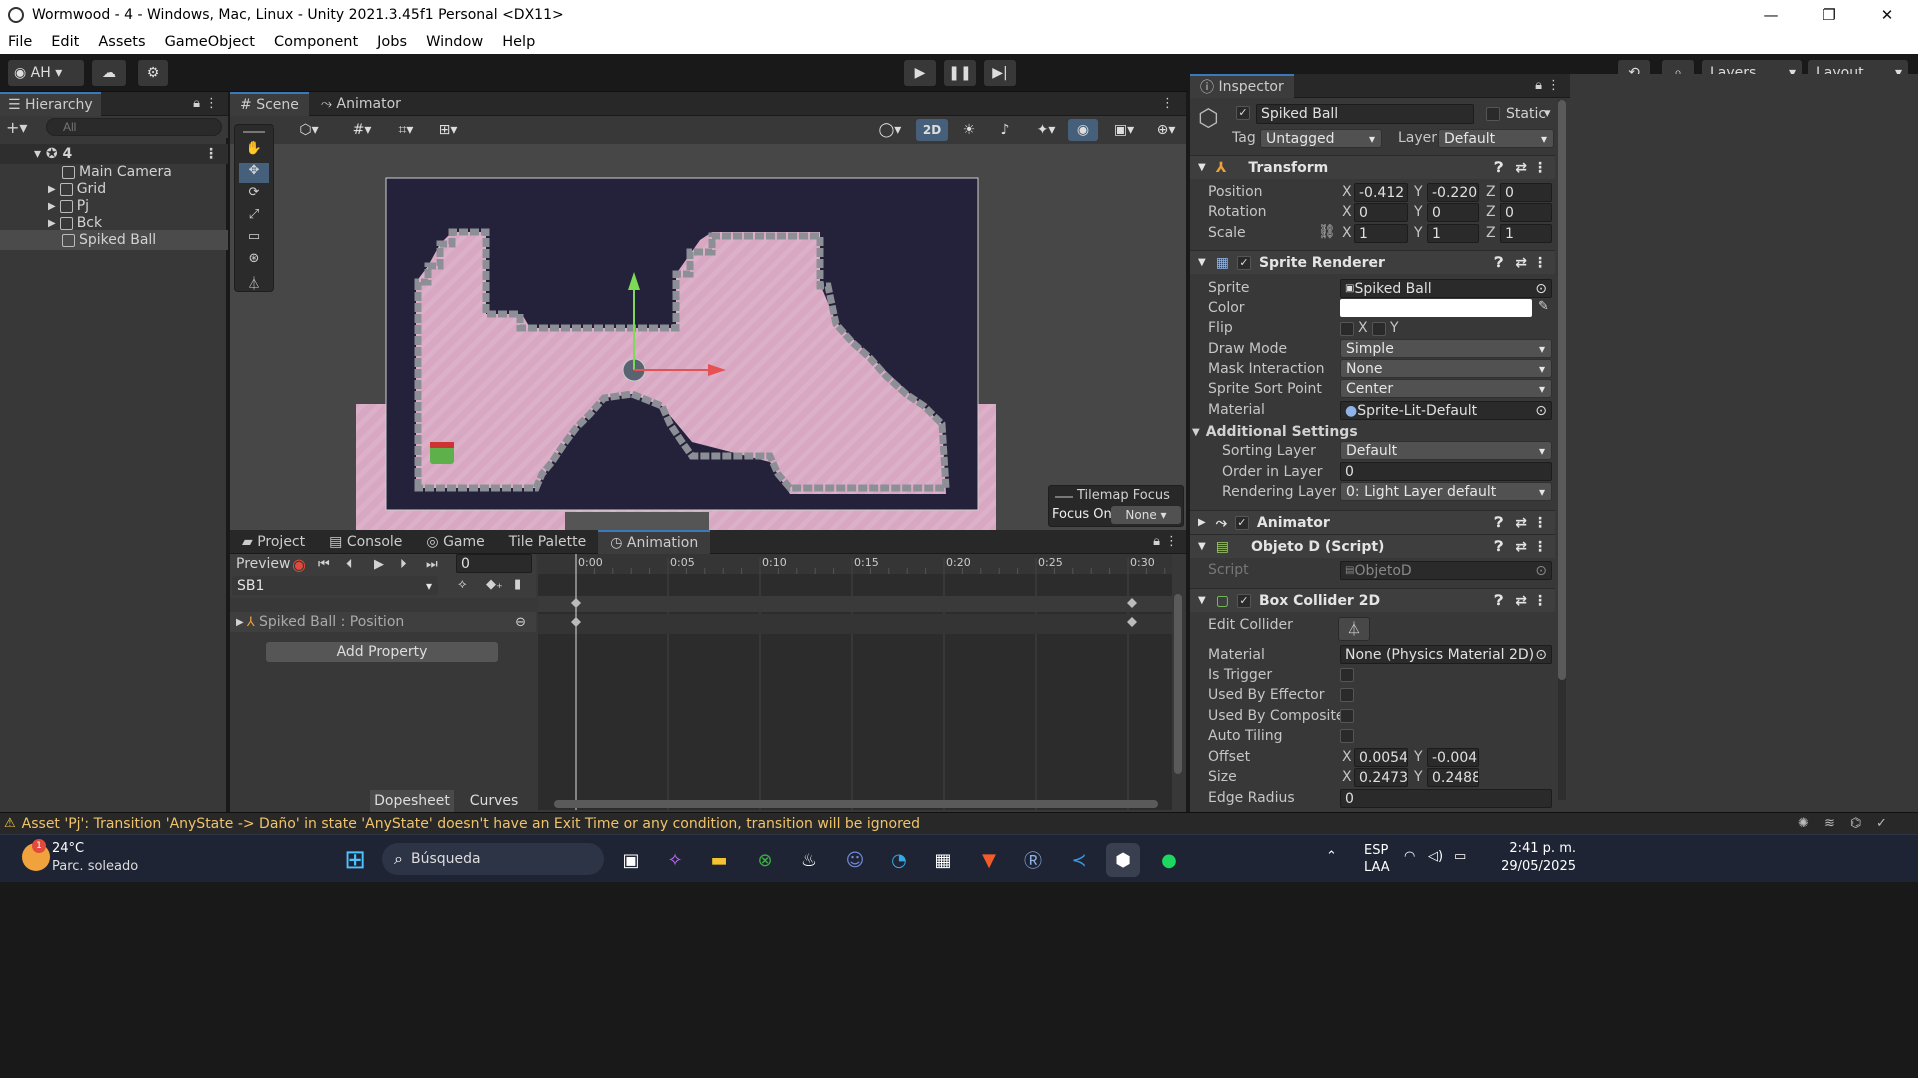 The width and height of the screenshot is (1918, 1078). Describe the element at coordinates (114, 240) in the screenshot. I see `list-item-selected: Spiked Ball` at that location.